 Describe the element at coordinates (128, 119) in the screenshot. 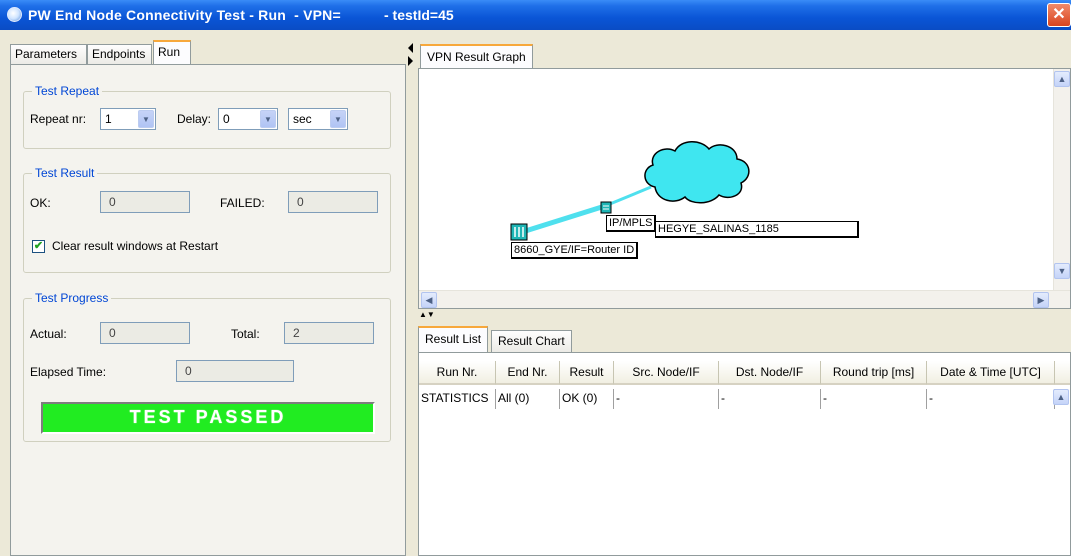

I see `repeat-nr-select: 1 ▼` at that location.